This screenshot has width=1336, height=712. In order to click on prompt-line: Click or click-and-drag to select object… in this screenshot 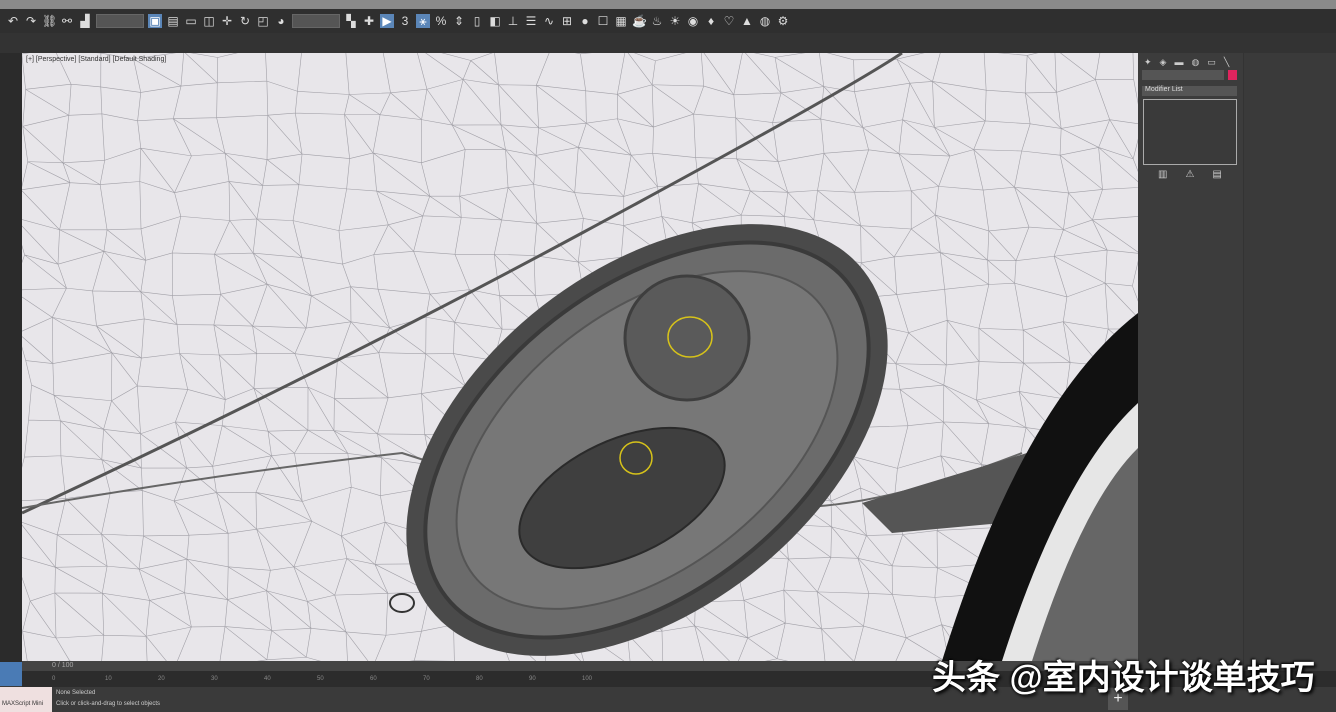, I will do `click(108, 704)`.